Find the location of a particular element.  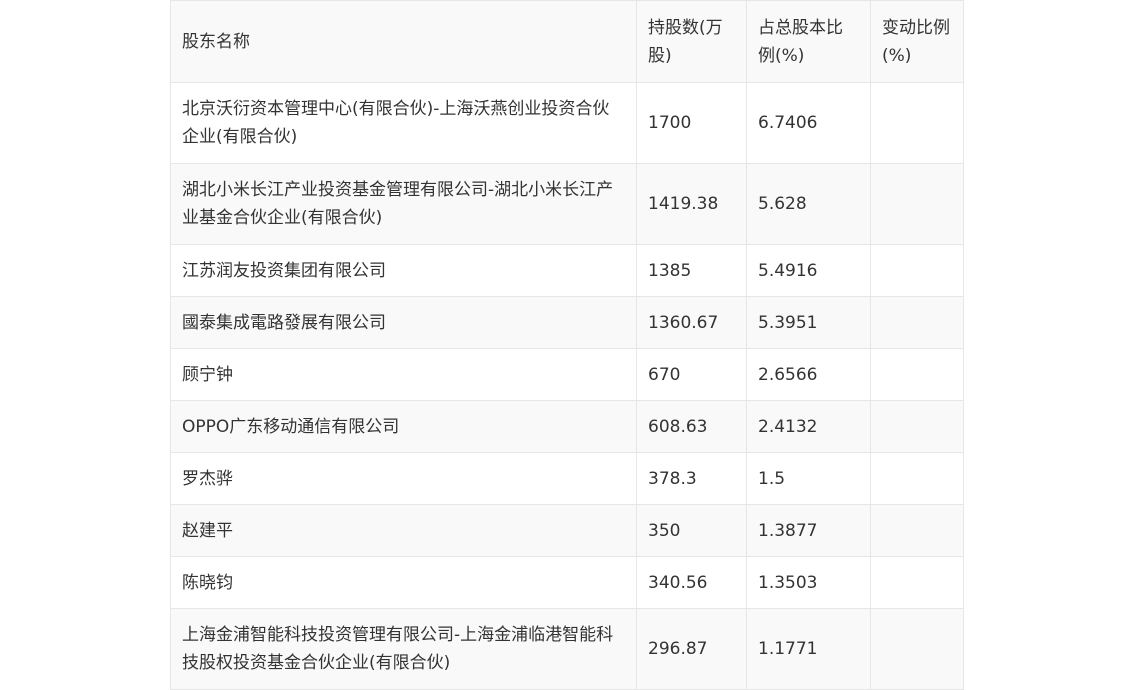

table-row: 赵建平 350 1.3877 is located at coordinates (567, 530).